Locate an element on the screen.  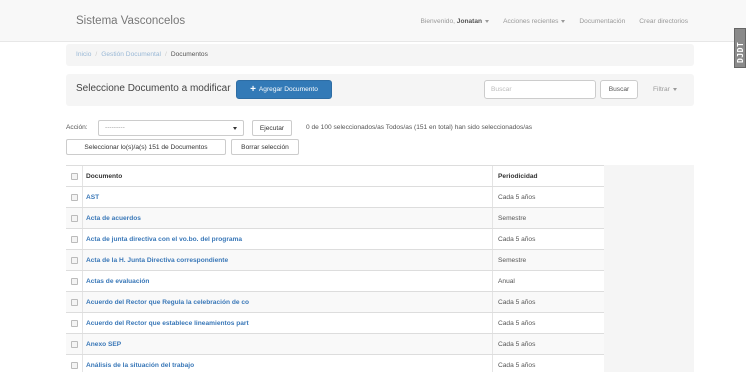
user-menu: Bienvenido, Jonatan is located at coordinates (455, 21).